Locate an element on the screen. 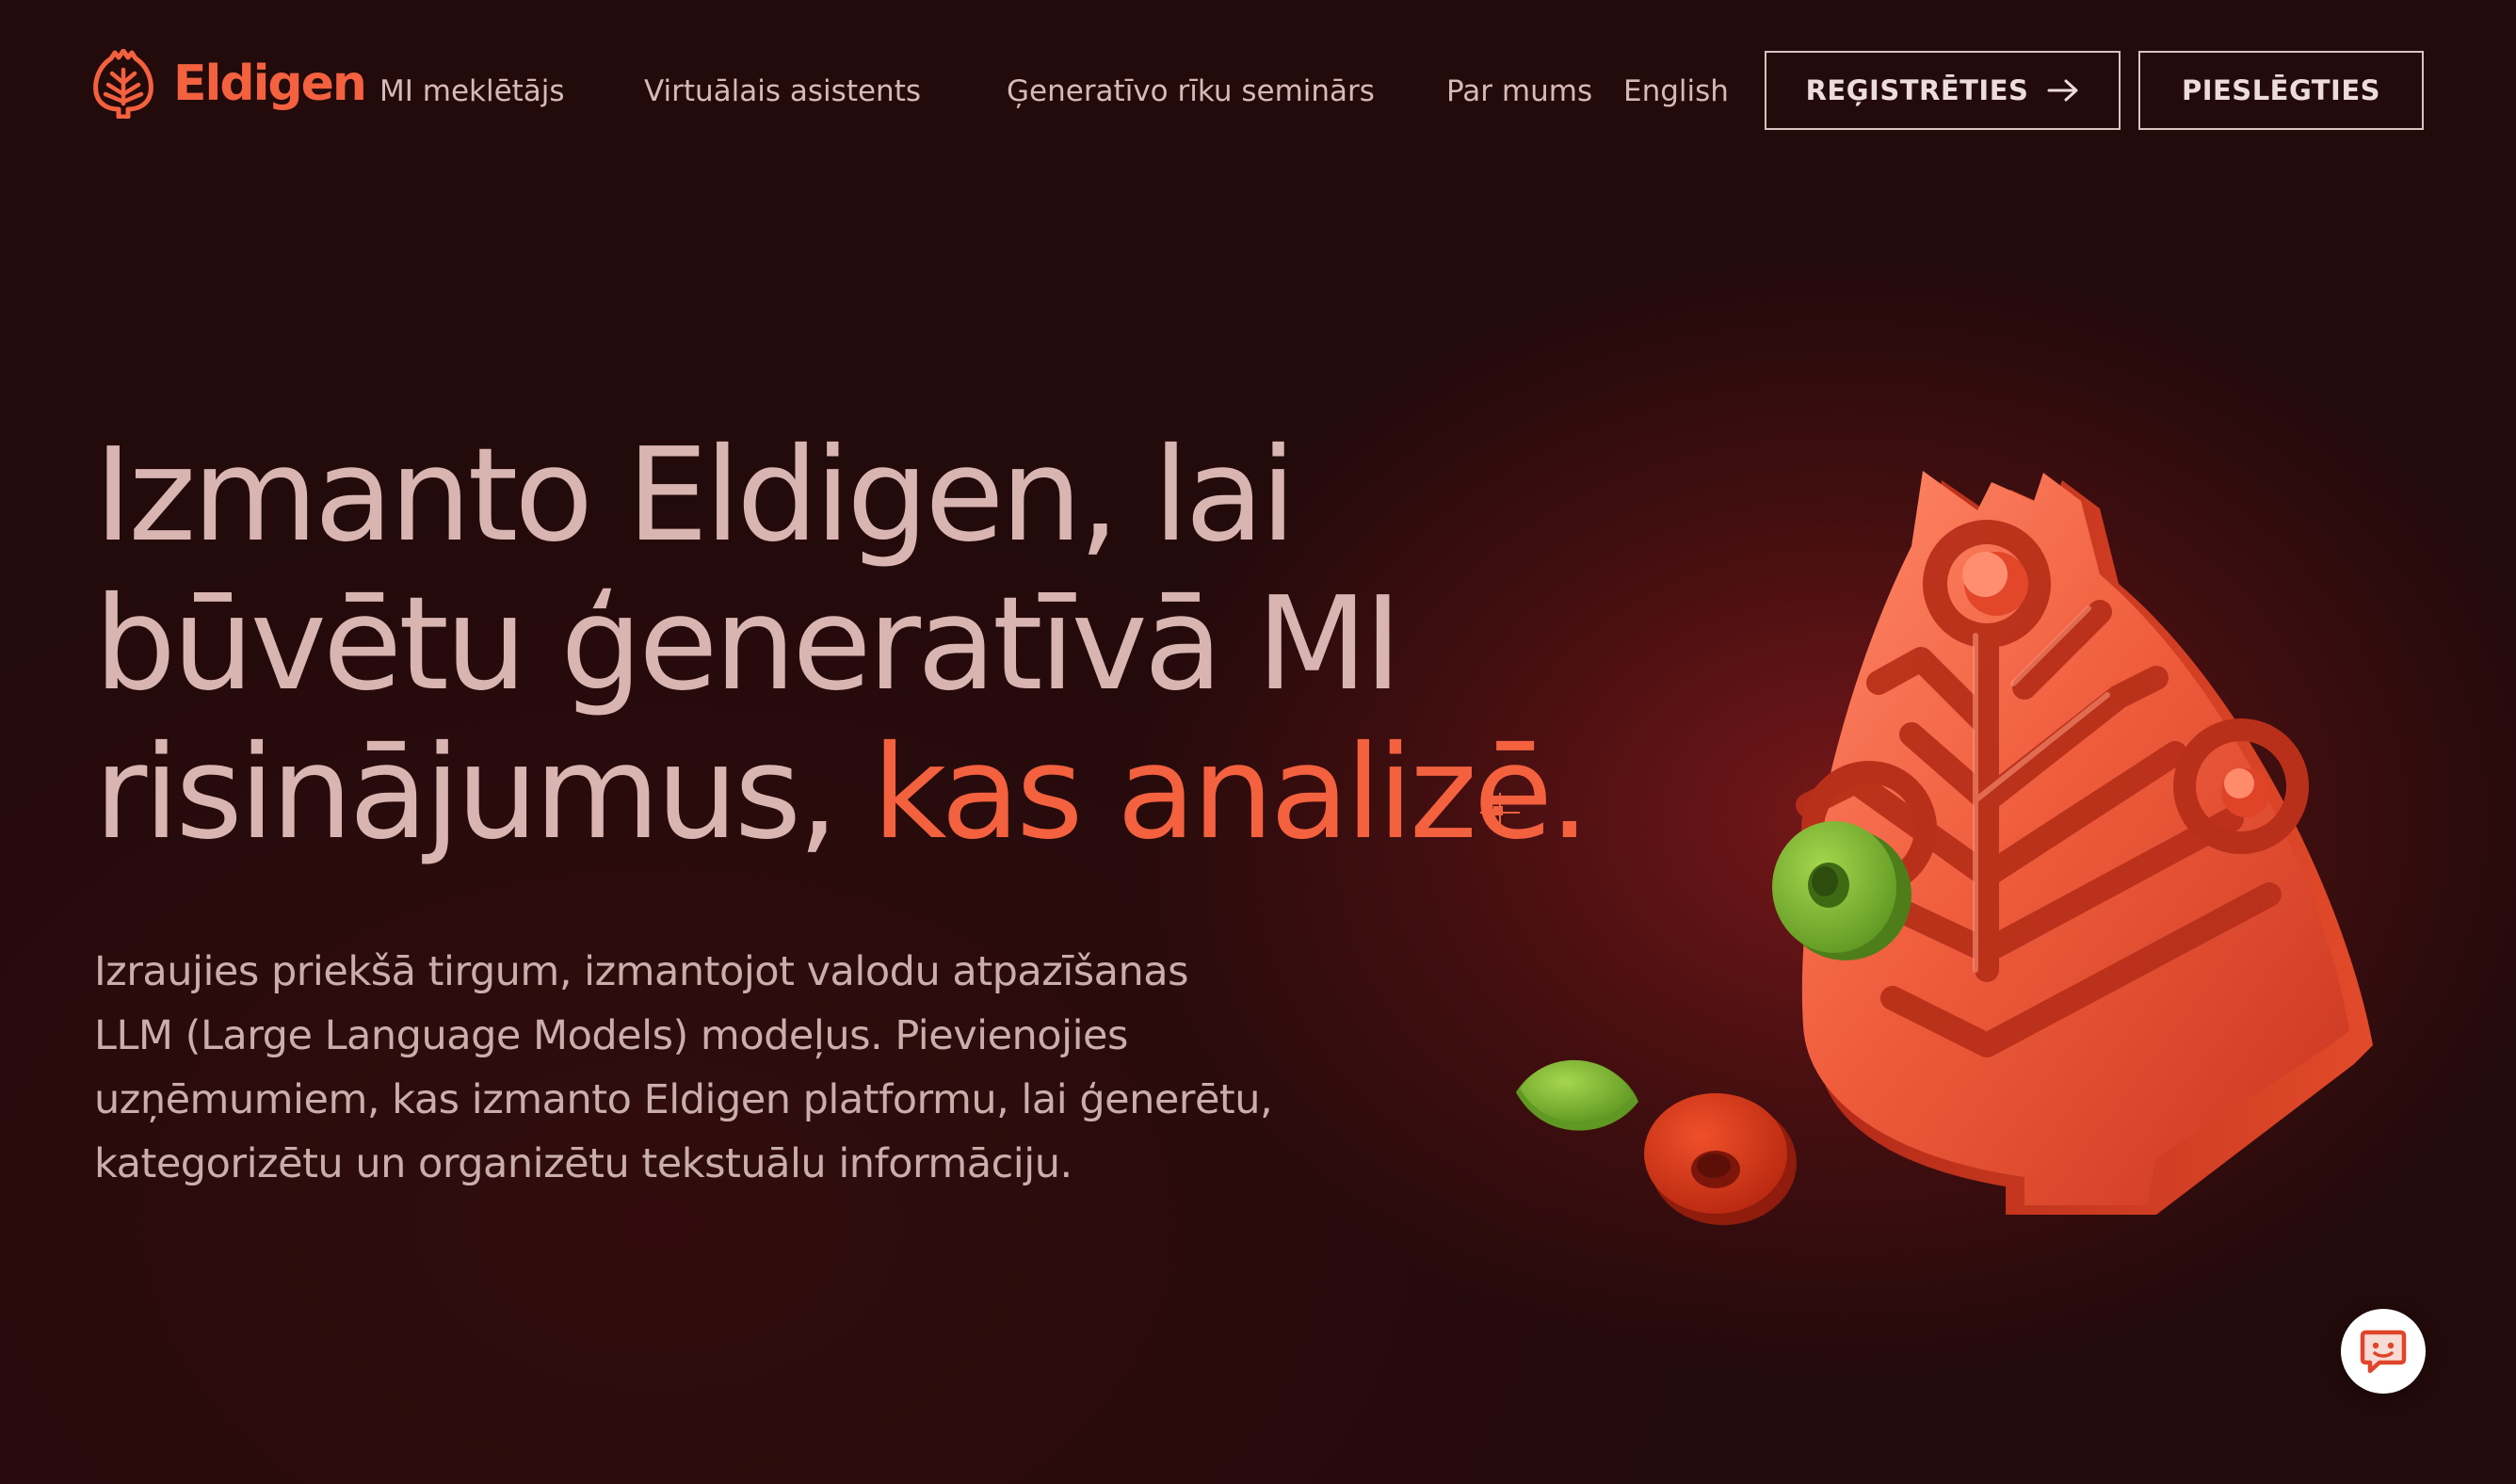 The image size is (2516, 1484). brand-name: Eldigen is located at coordinates (270, 84).